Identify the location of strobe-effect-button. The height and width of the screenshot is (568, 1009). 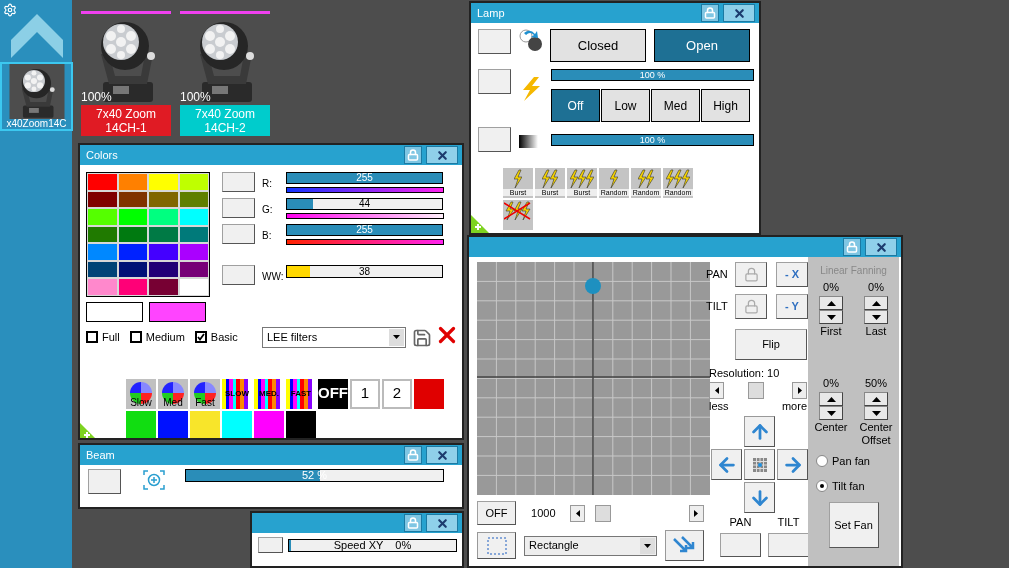
(518, 215).